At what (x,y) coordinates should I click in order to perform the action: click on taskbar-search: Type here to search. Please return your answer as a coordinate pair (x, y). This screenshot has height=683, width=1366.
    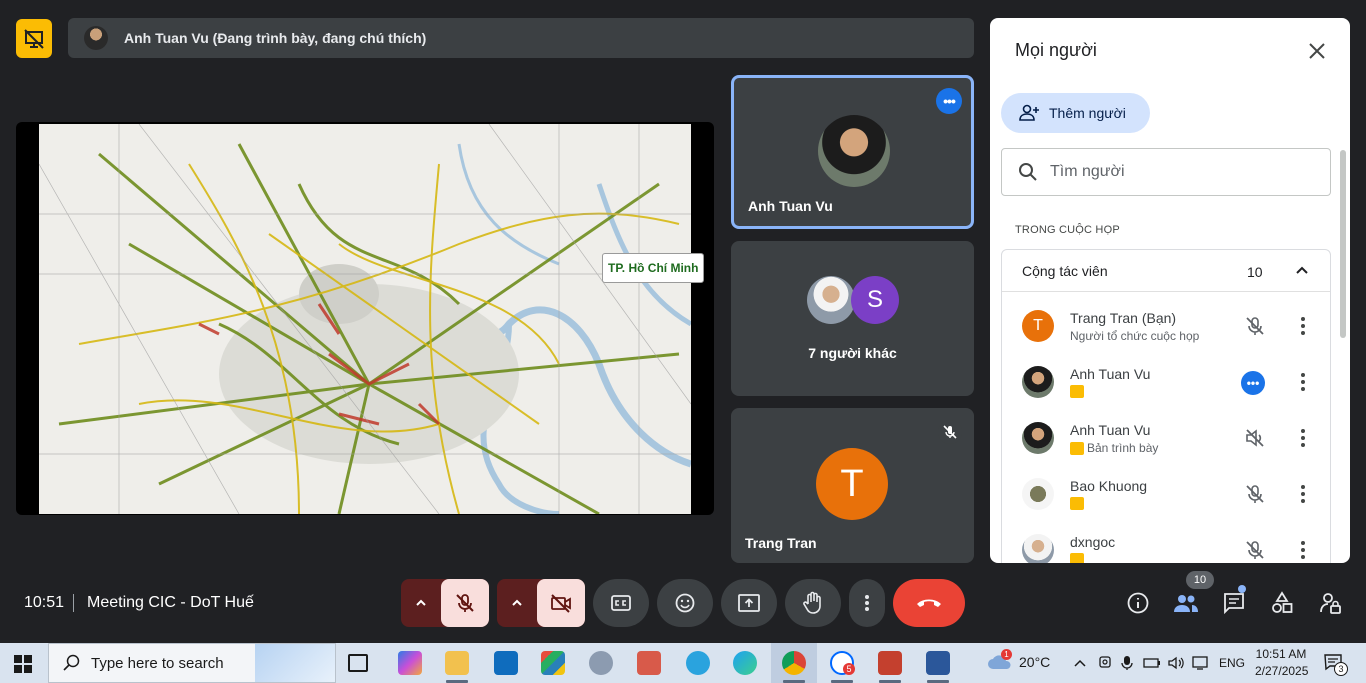
    Looking at the image, I should click on (192, 663).